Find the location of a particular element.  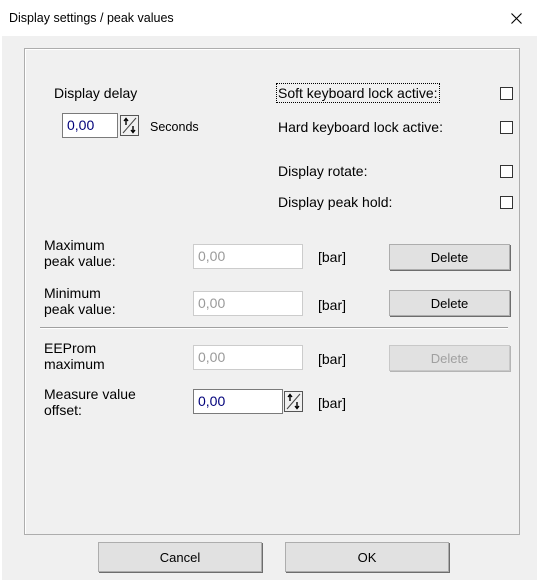

min-peak-unit: [bar] is located at coordinates (332, 305).